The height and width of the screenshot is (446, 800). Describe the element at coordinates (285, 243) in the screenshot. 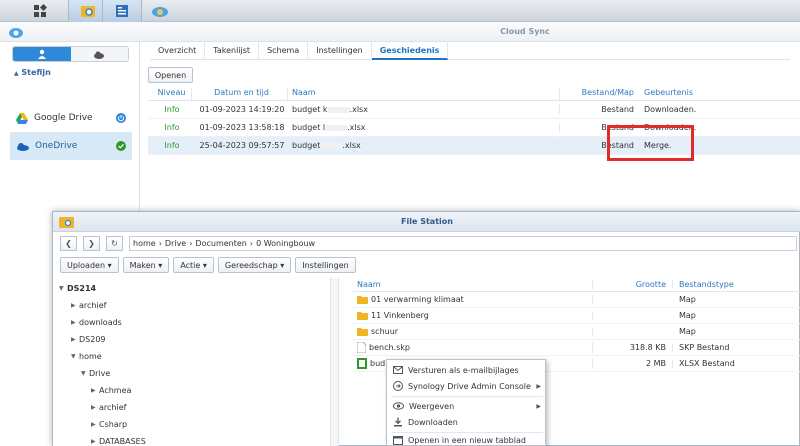

I see `path-segment: 0 Woningbouw` at that location.